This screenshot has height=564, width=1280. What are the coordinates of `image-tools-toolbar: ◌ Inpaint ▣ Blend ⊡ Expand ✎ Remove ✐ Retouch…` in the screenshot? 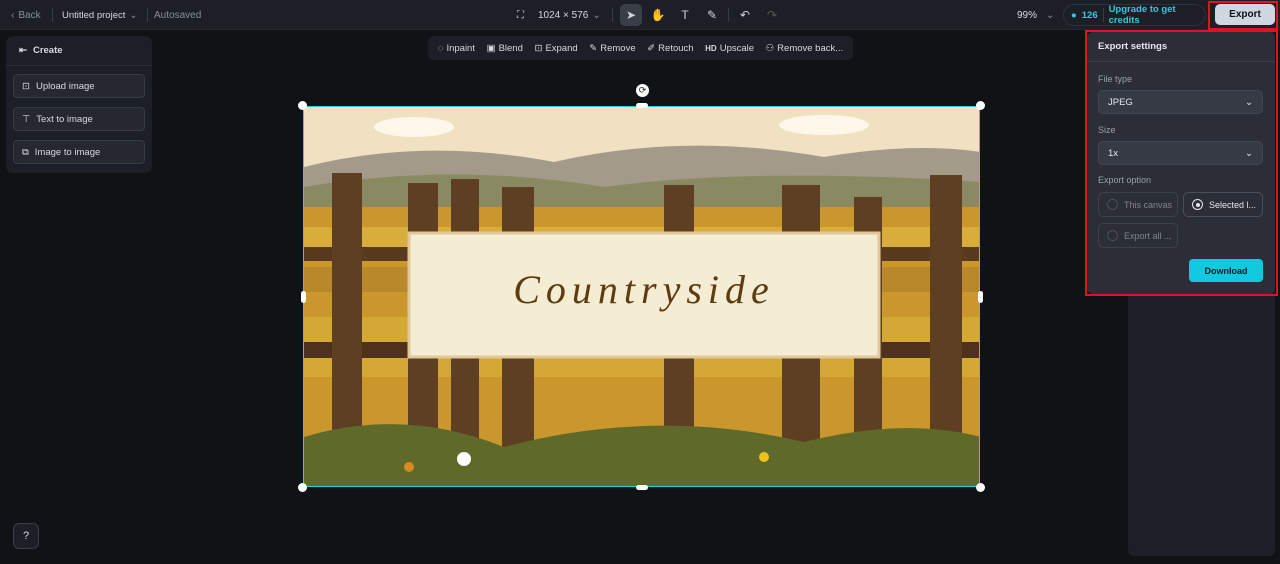 It's located at (640, 48).